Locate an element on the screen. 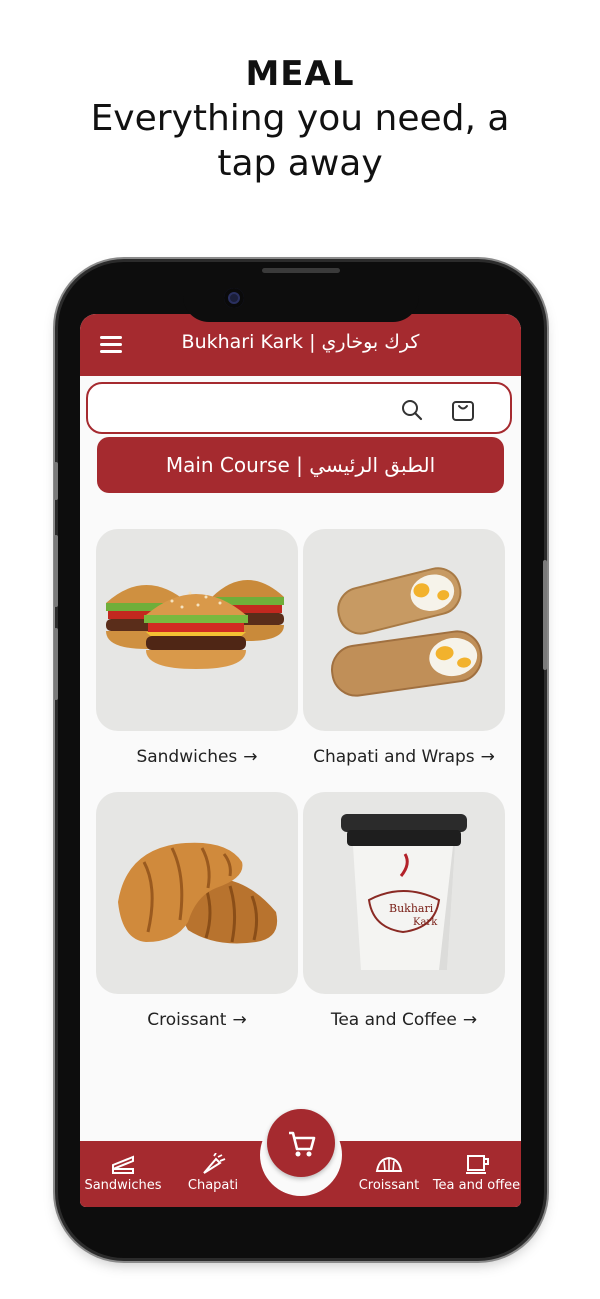 The height and width of the screenshot is (1299, 600). phone-speaker is located at coordinates (301, 270).